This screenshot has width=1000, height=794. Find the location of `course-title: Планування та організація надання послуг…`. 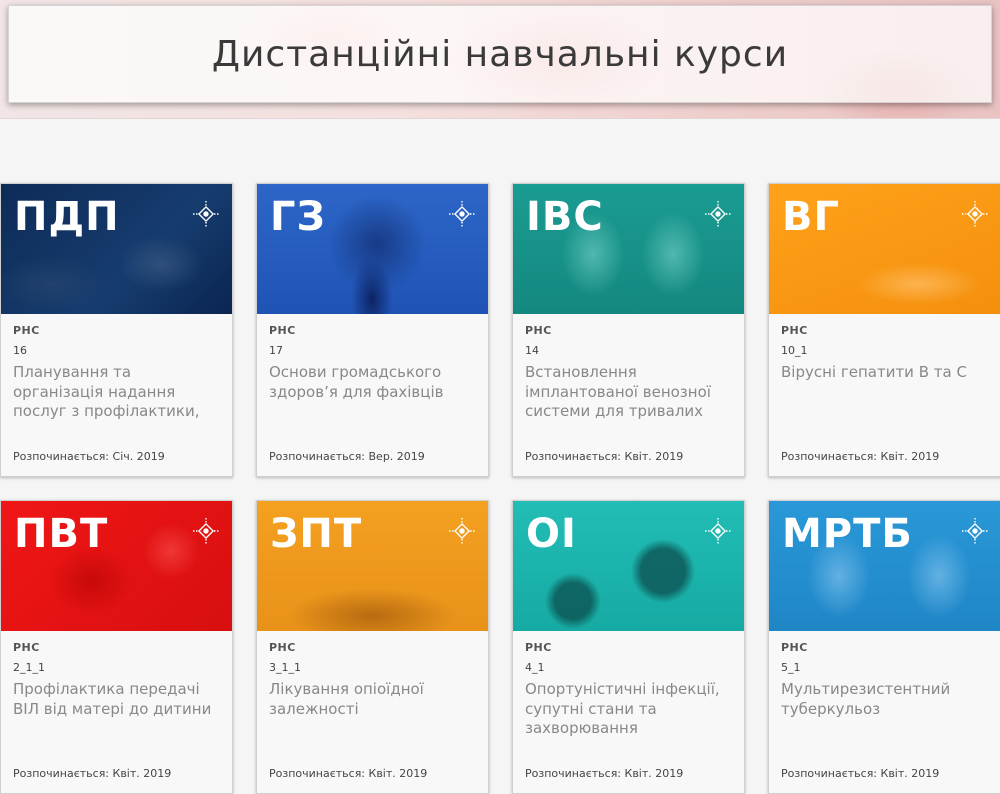

course-title: Планування та організація надання послуг… is located at coordinates (116, 392).